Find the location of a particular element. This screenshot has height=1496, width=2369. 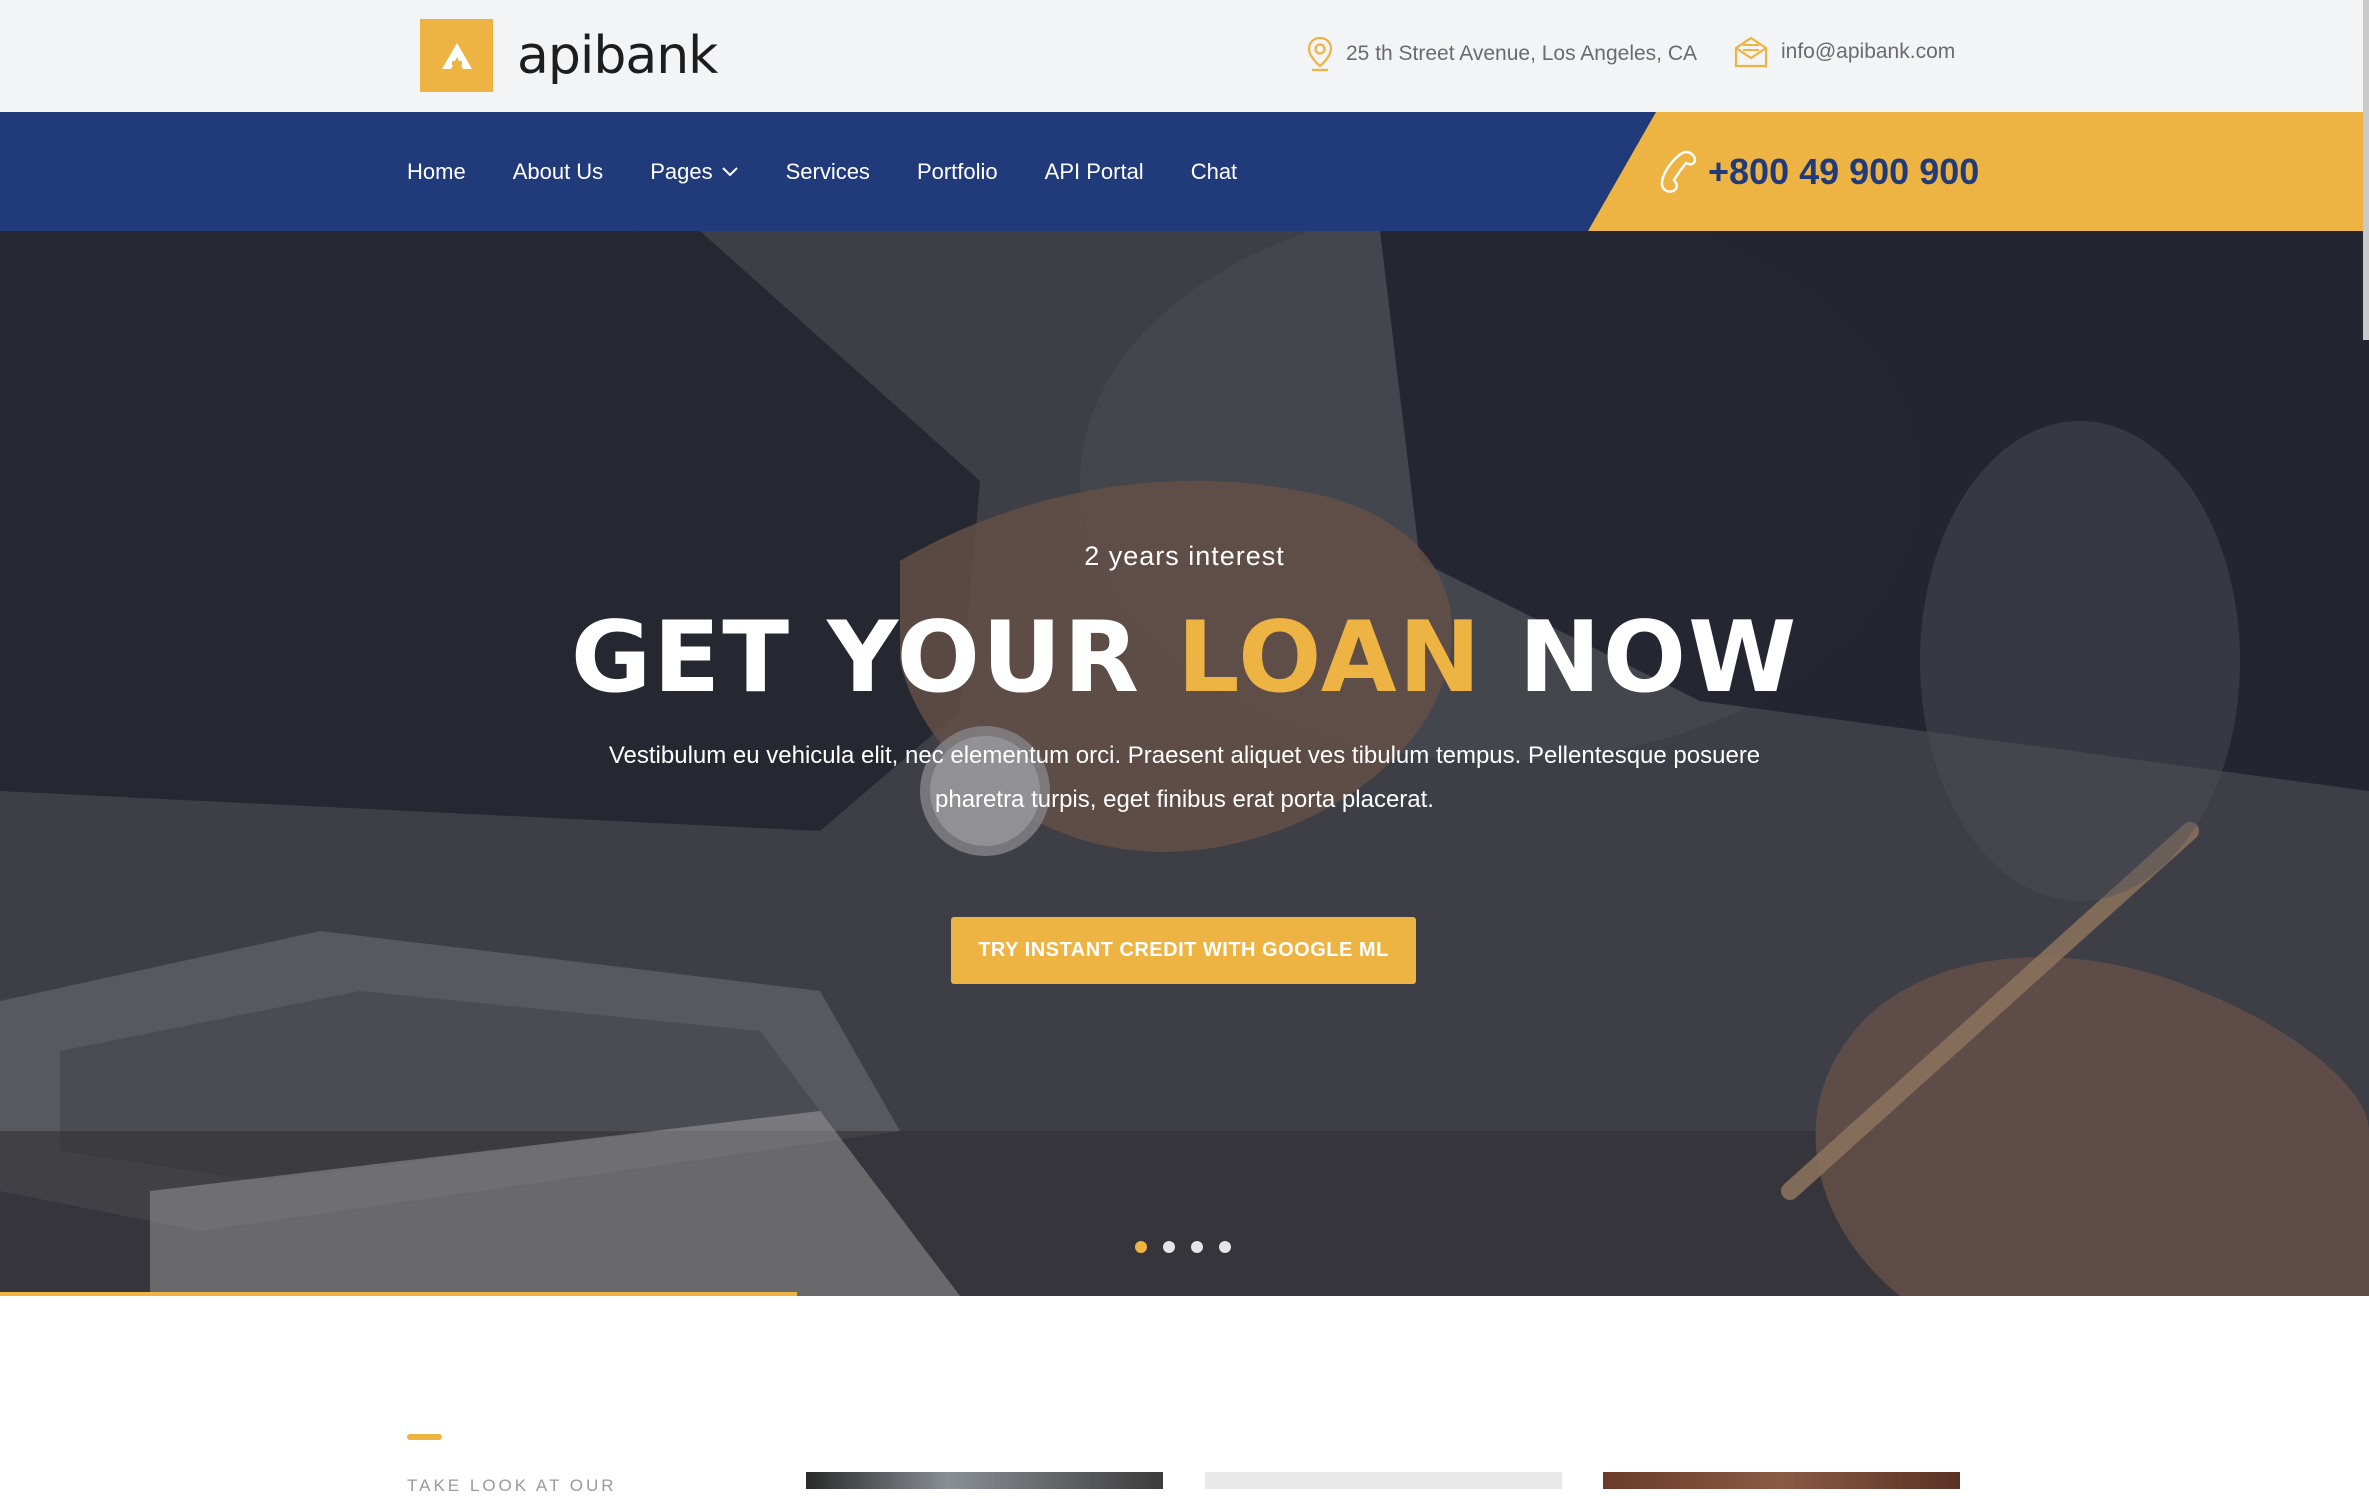

hero-title-part1: GET YOUR is located at coordinates (874, 658).